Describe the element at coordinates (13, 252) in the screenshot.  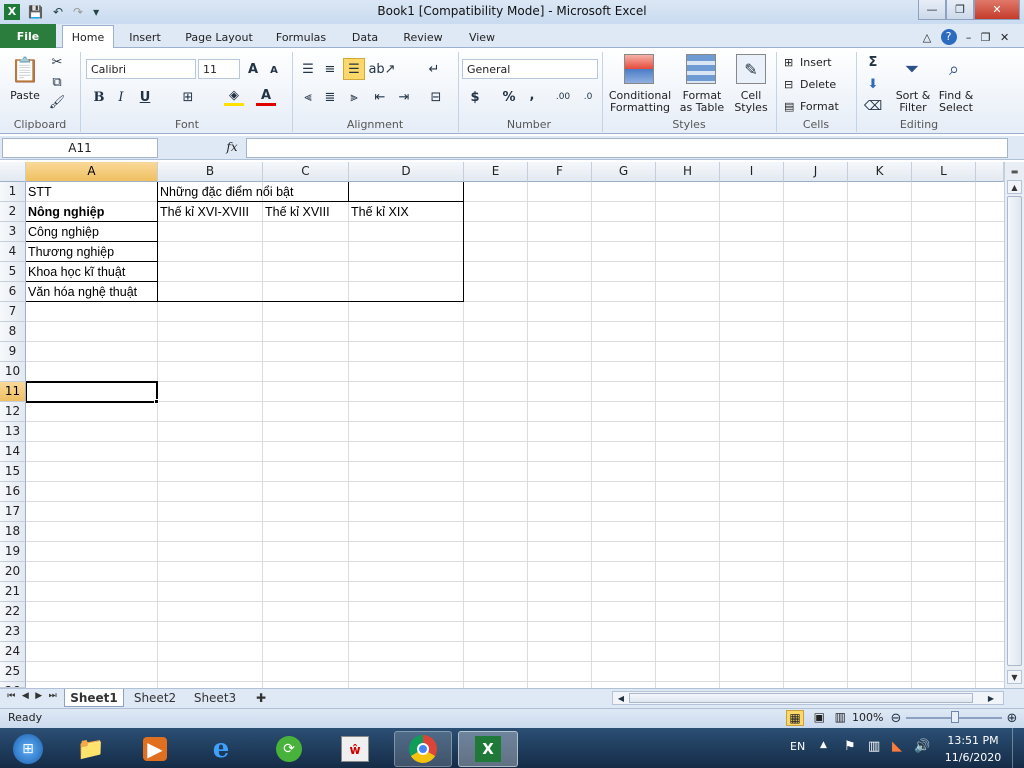
I see `row-header: 4` at that location.